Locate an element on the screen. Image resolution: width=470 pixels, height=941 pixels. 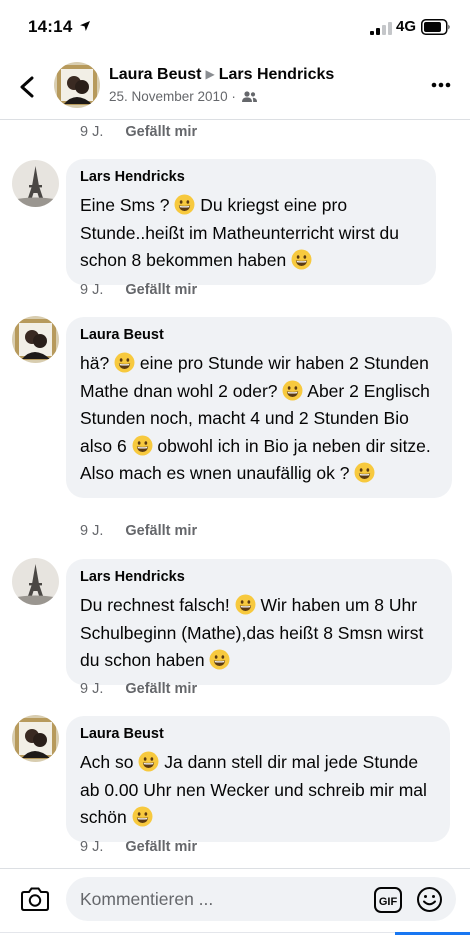
gif-icon: GIF is located at coordinates (388, 900).